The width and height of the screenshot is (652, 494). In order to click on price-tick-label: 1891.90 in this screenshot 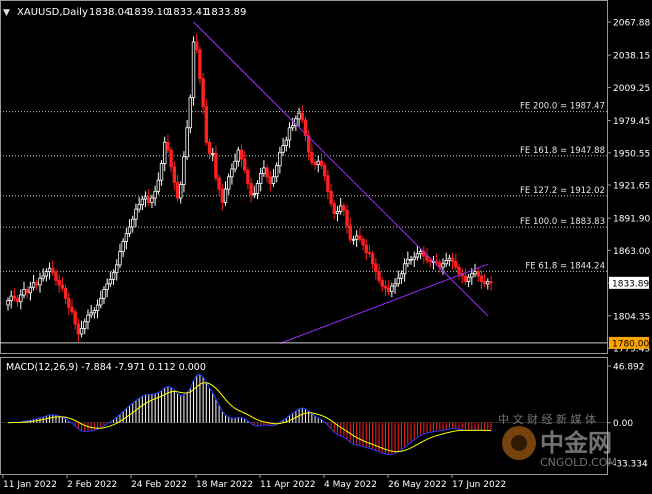, I will do `click(631, 220)`.